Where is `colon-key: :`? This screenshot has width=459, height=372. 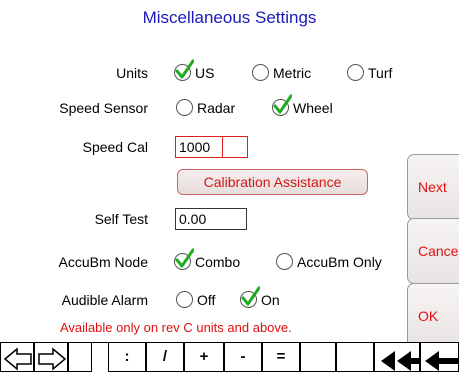 colon-key: : is located at coordinates (127, 357).